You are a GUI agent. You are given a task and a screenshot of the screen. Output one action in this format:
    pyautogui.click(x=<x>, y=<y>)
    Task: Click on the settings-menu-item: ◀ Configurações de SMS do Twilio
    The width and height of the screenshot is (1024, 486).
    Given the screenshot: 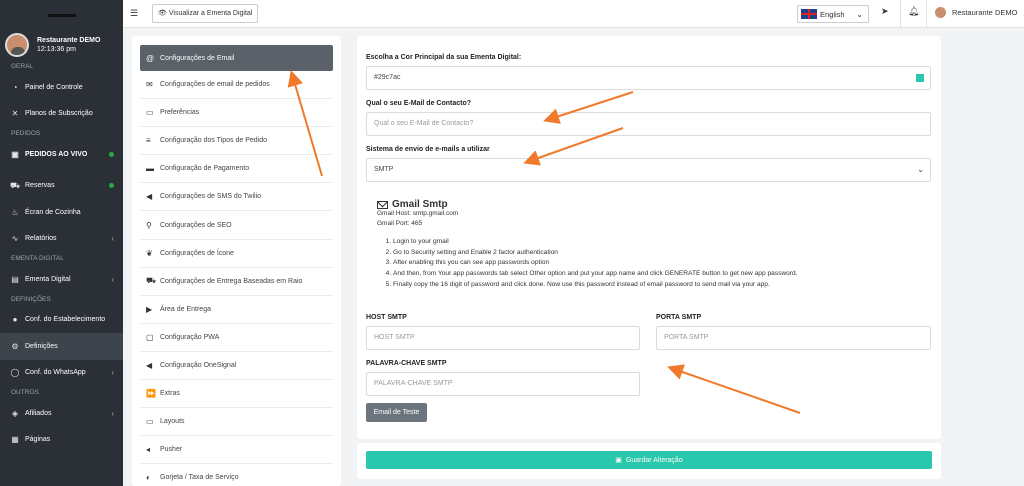 What is the action you would take?
    pyautogui.click(x=236, y=197)
    